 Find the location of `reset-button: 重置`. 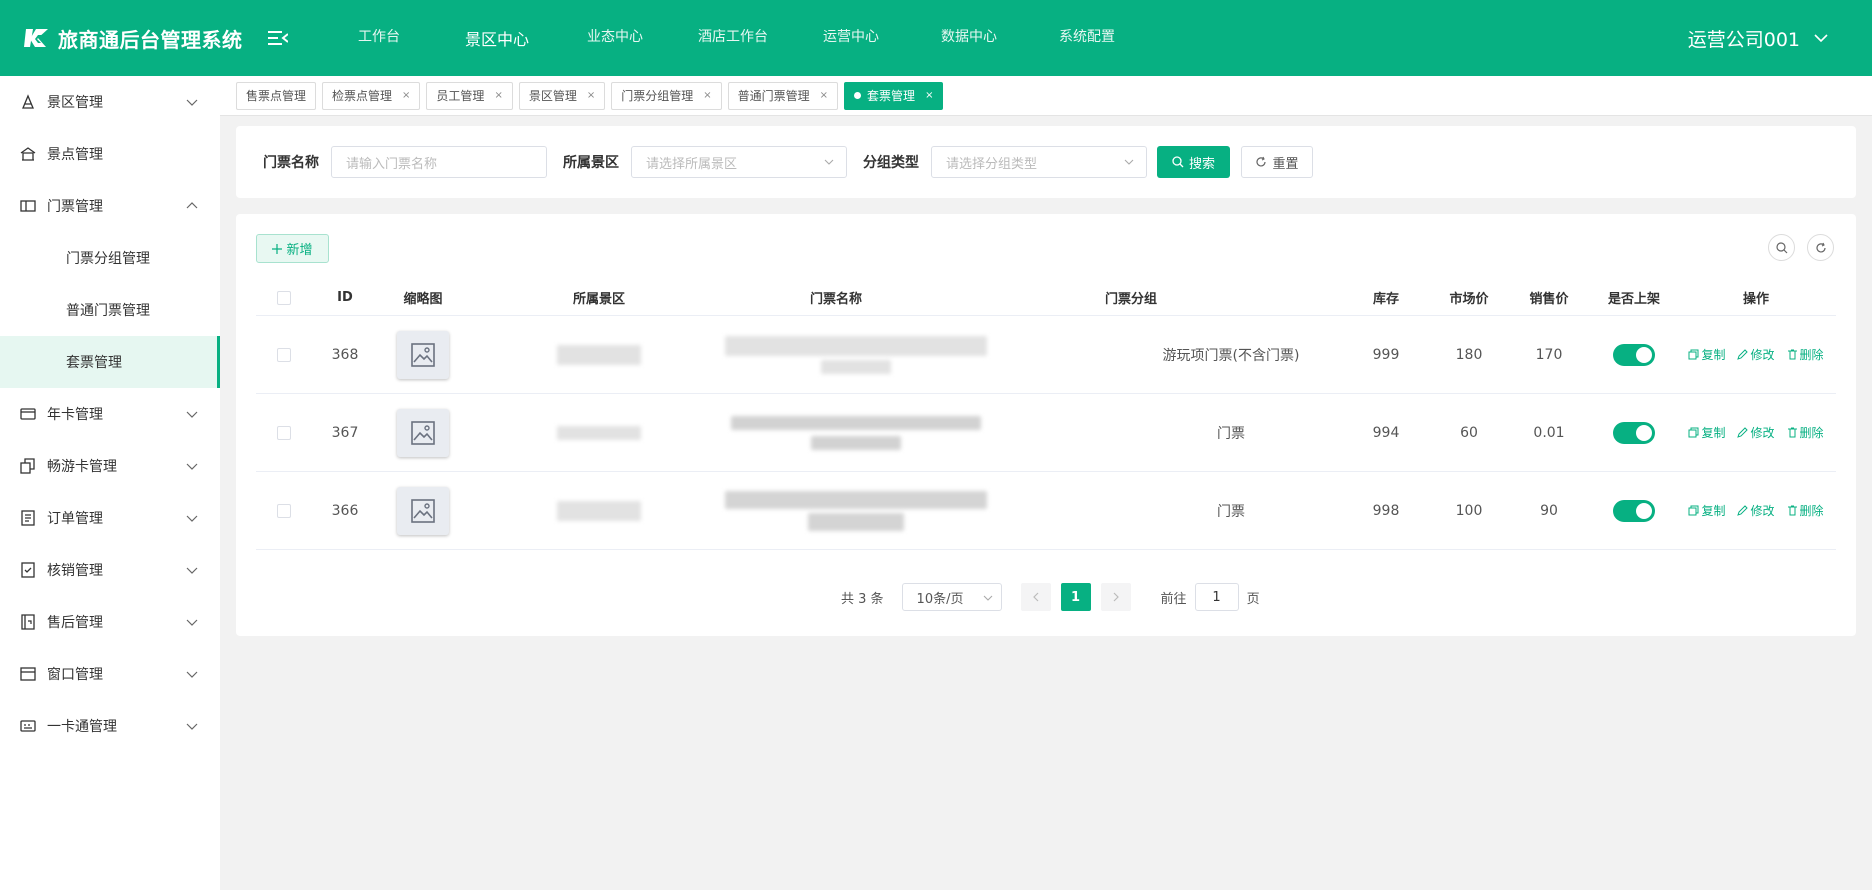

reset-button: 重置 is located at coordinates (1277, 162).